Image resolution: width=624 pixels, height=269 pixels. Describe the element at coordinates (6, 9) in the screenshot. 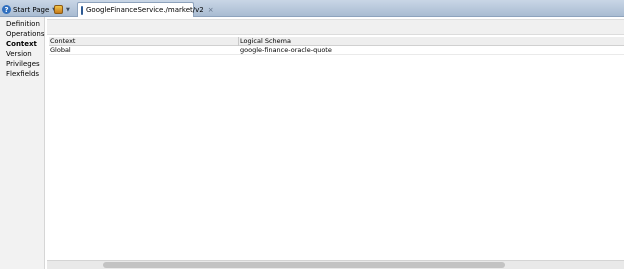

I see `help-icon: ?` at that location.